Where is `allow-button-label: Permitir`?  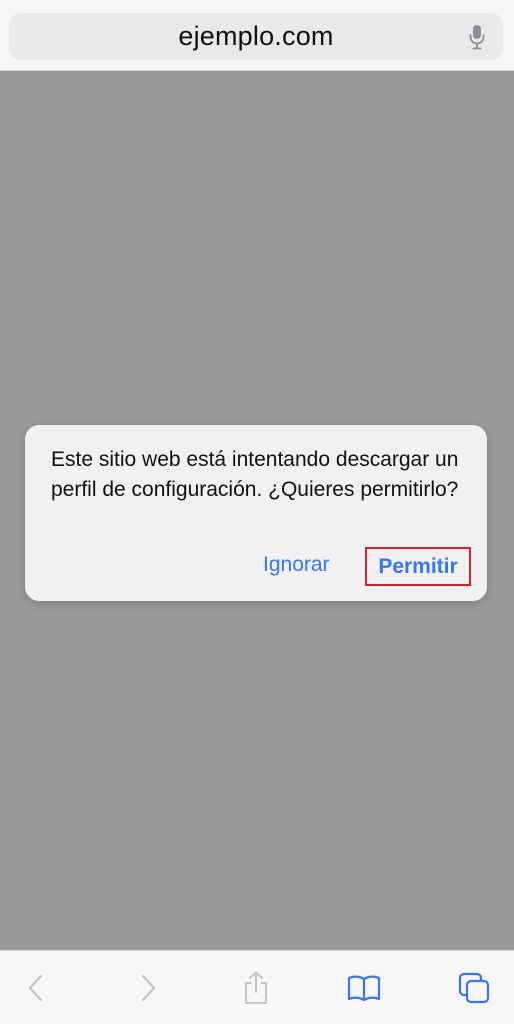
allow-button-label: Permitir is located at coordinates (418, 566).